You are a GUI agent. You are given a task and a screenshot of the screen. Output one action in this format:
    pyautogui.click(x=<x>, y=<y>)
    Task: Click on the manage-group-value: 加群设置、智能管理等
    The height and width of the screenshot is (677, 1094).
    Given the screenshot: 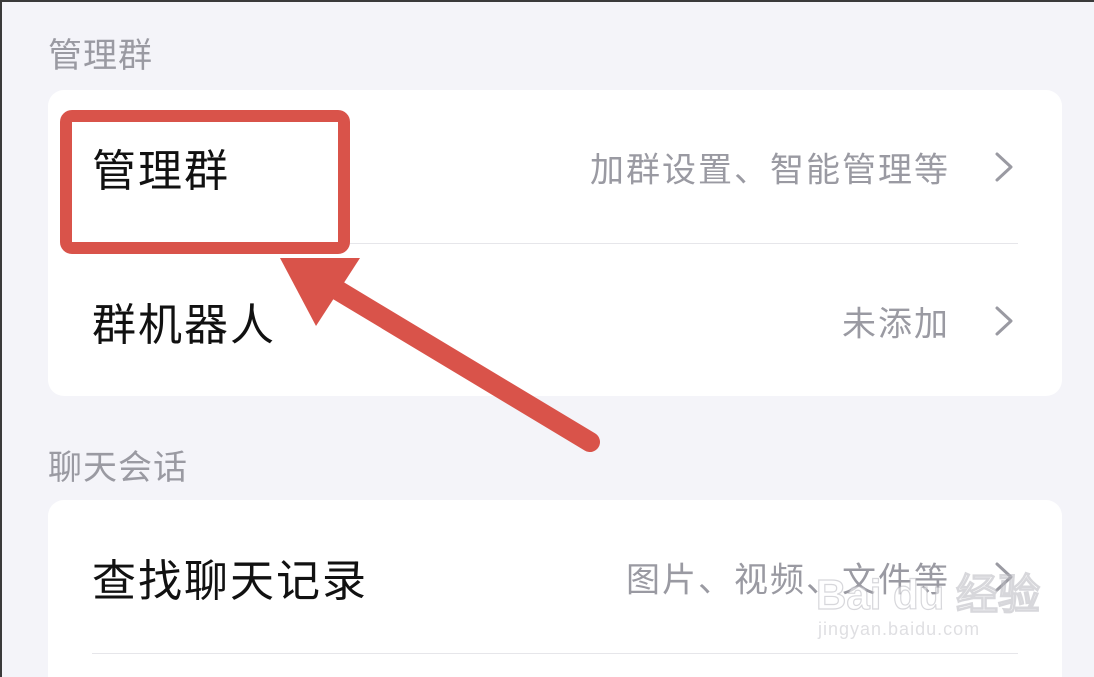 What is the action you would take?
    pyautogui.click(x=770, y=170)
    